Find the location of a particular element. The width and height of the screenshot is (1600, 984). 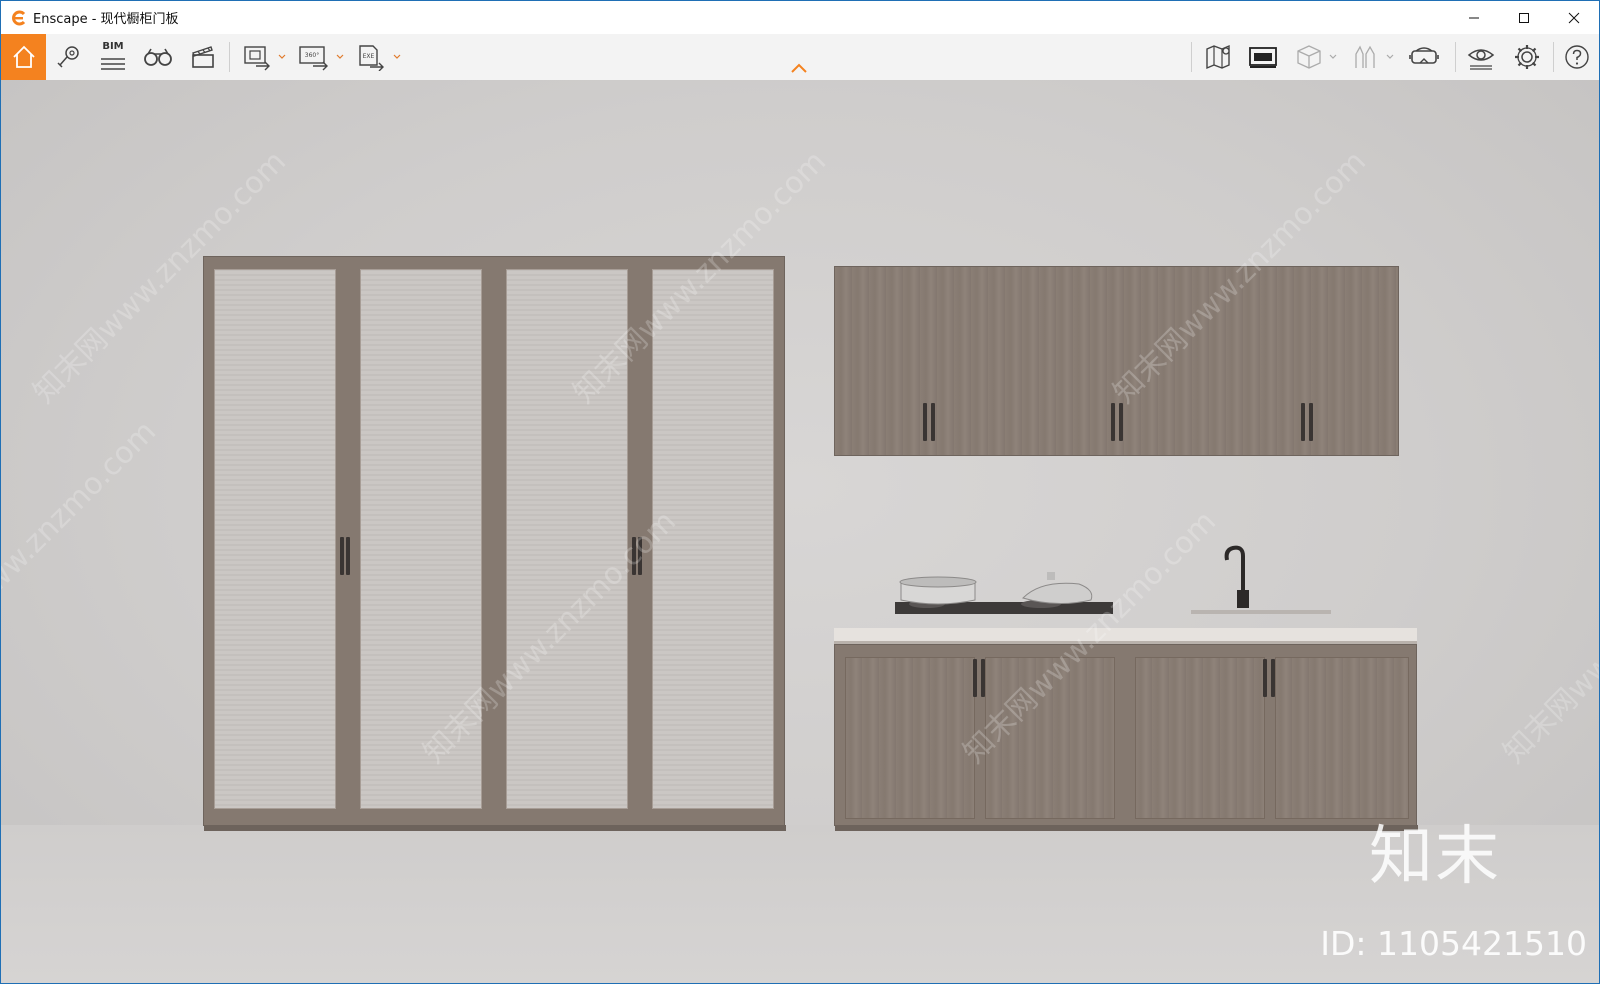

asset-library-button is located at coordinates (1263, 57).